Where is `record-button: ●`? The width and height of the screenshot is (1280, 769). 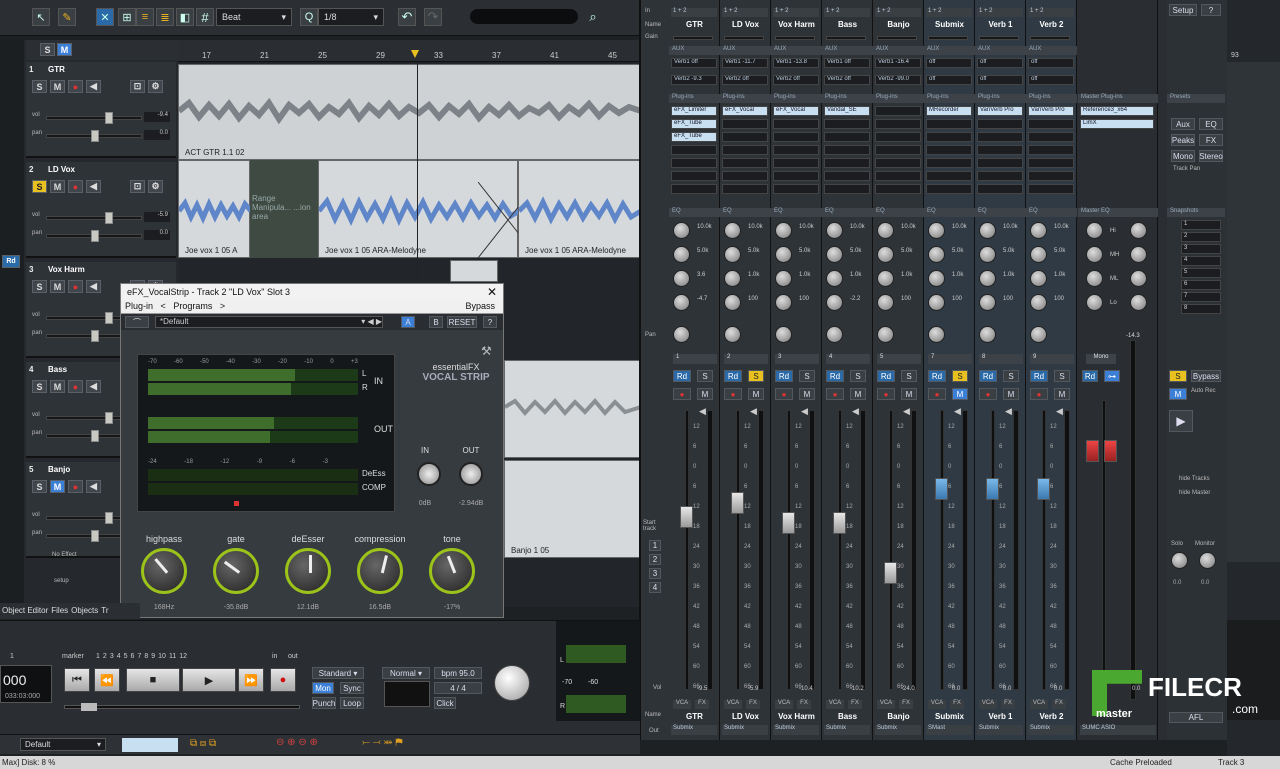 record-button: ● is located at coordinates (283, 680).